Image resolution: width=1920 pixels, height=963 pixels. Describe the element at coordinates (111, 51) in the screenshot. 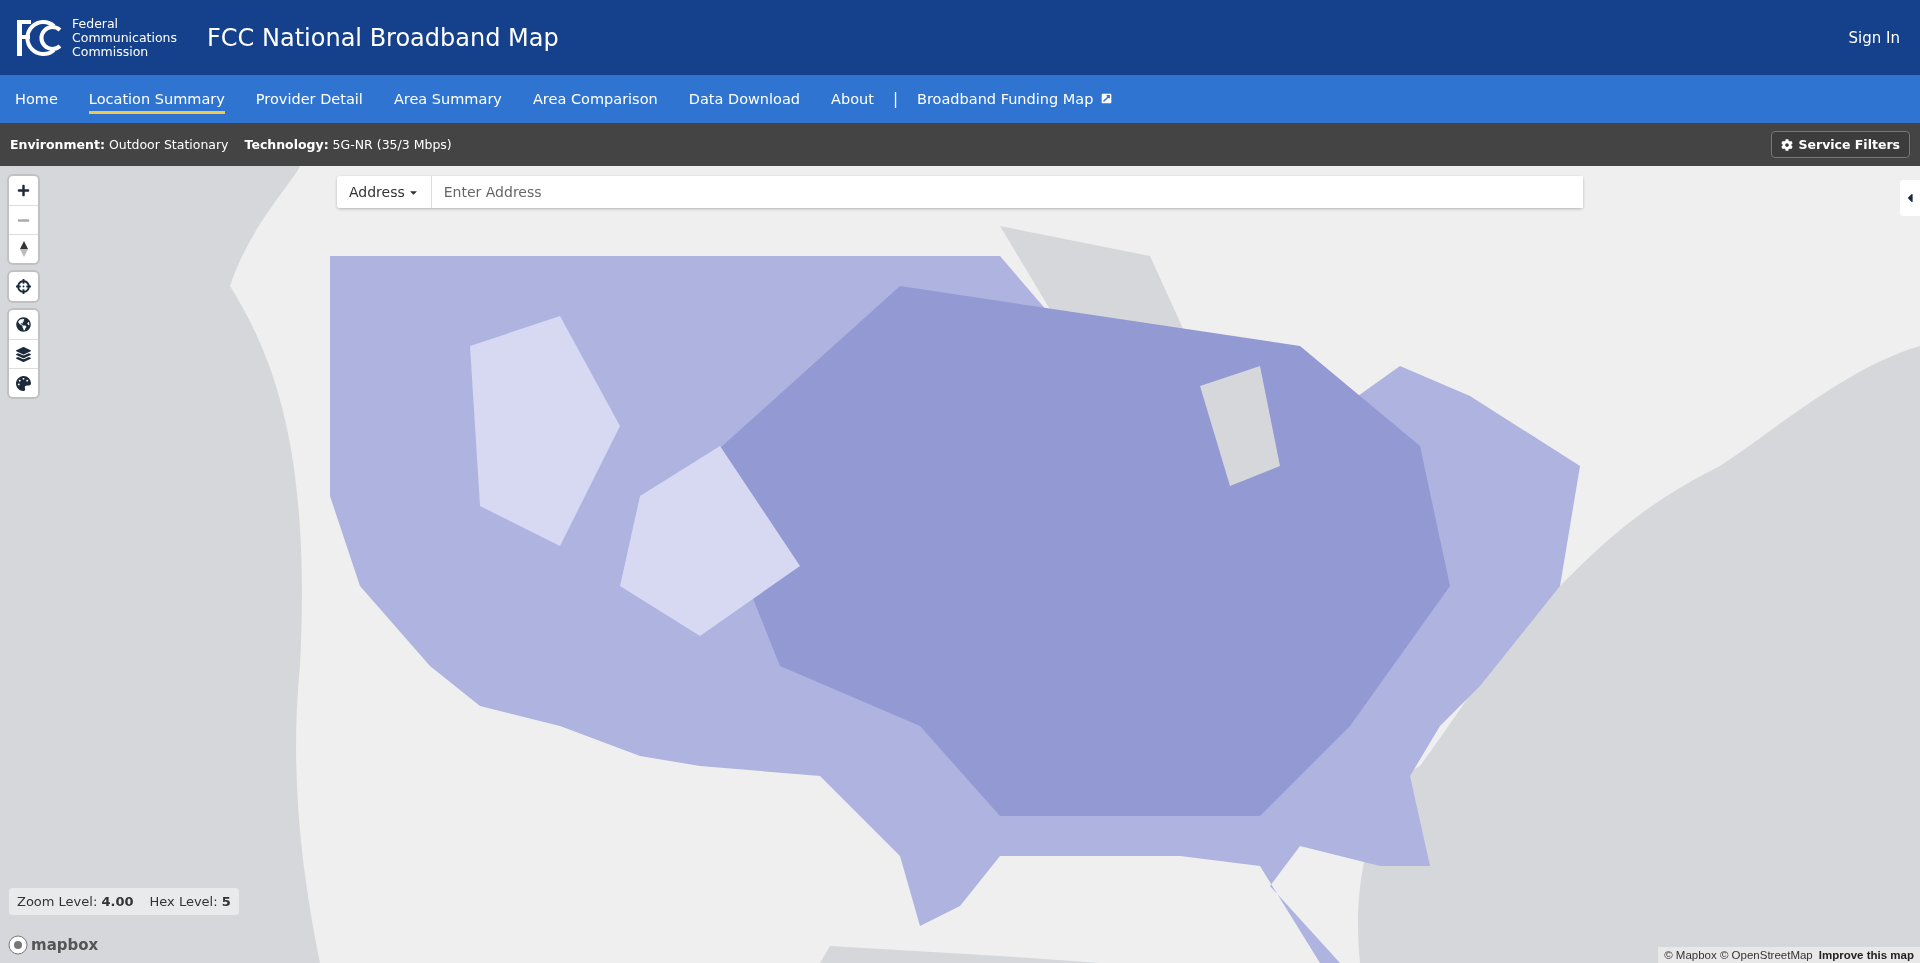

I see `agency-name-line: Commission` at that location.